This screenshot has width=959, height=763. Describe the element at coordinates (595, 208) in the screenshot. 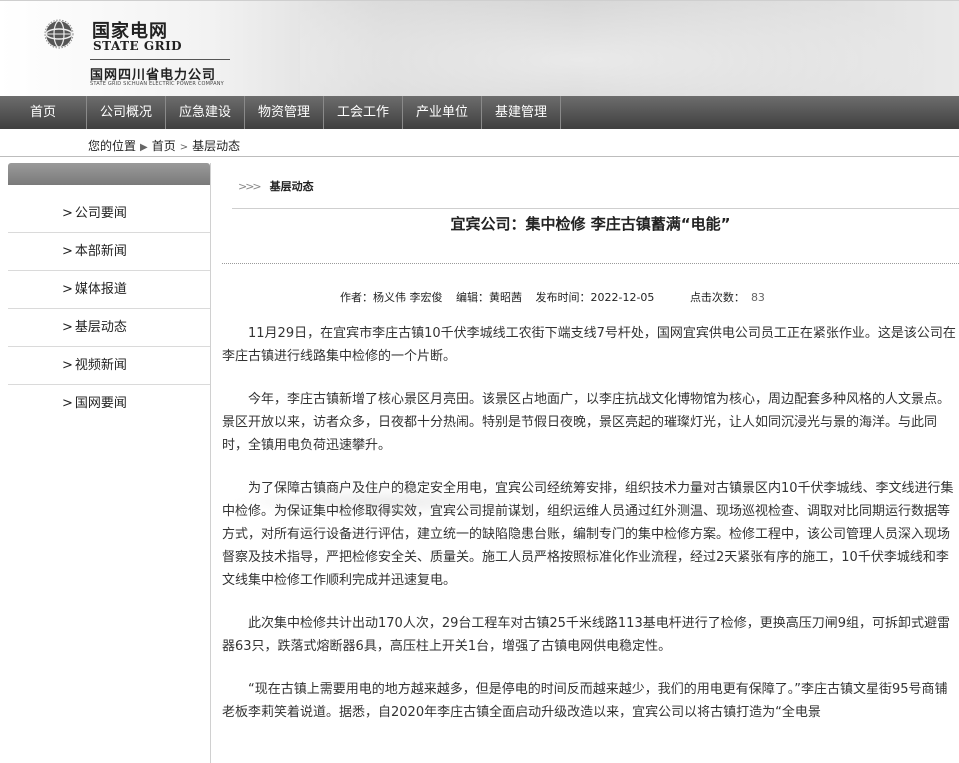

I see `section-divider` at that location.